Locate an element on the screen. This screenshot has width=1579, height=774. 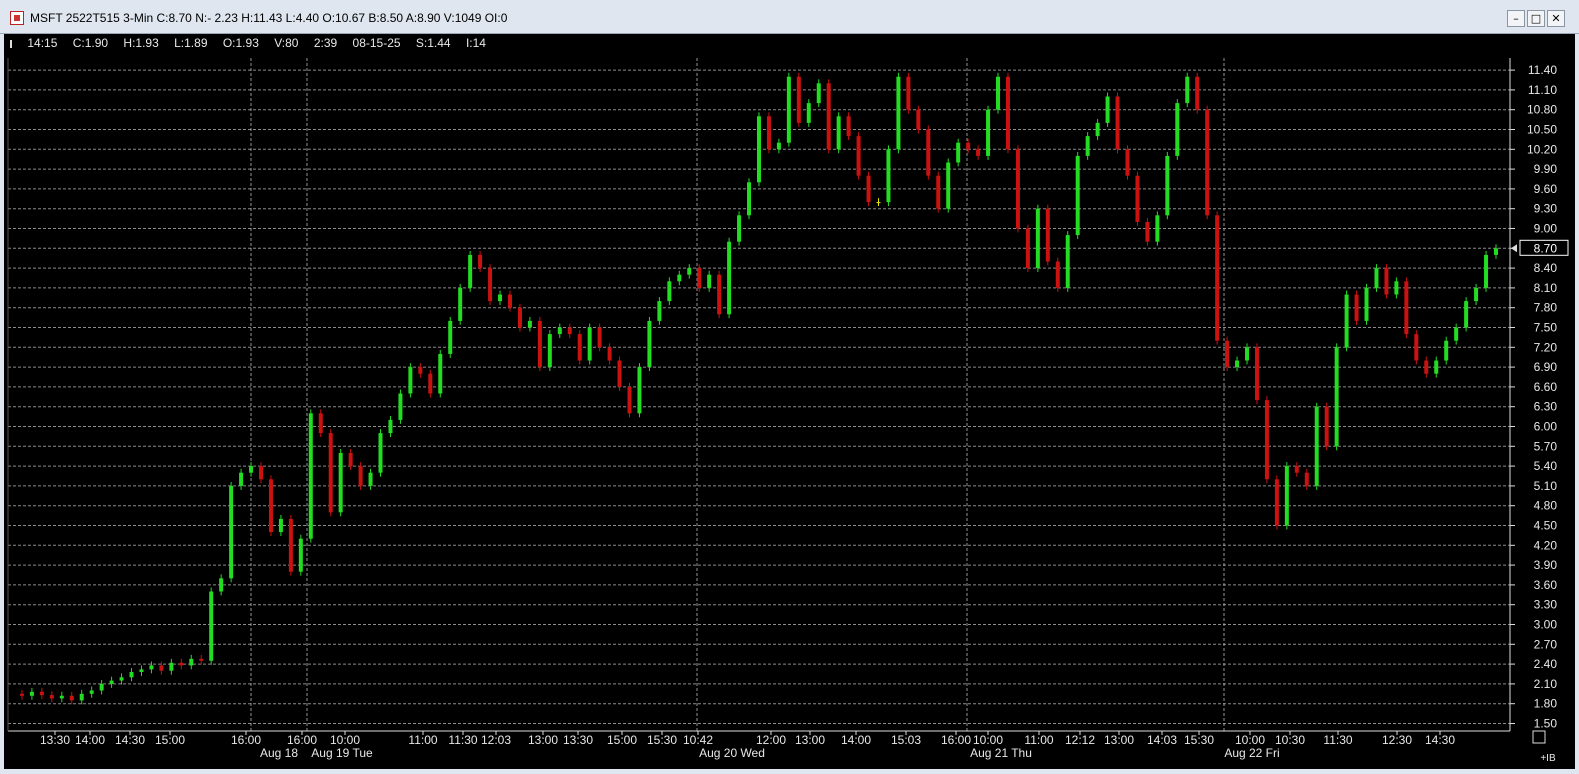
day-label: Aug 22 Fri is located at coordinates (1251, 753).